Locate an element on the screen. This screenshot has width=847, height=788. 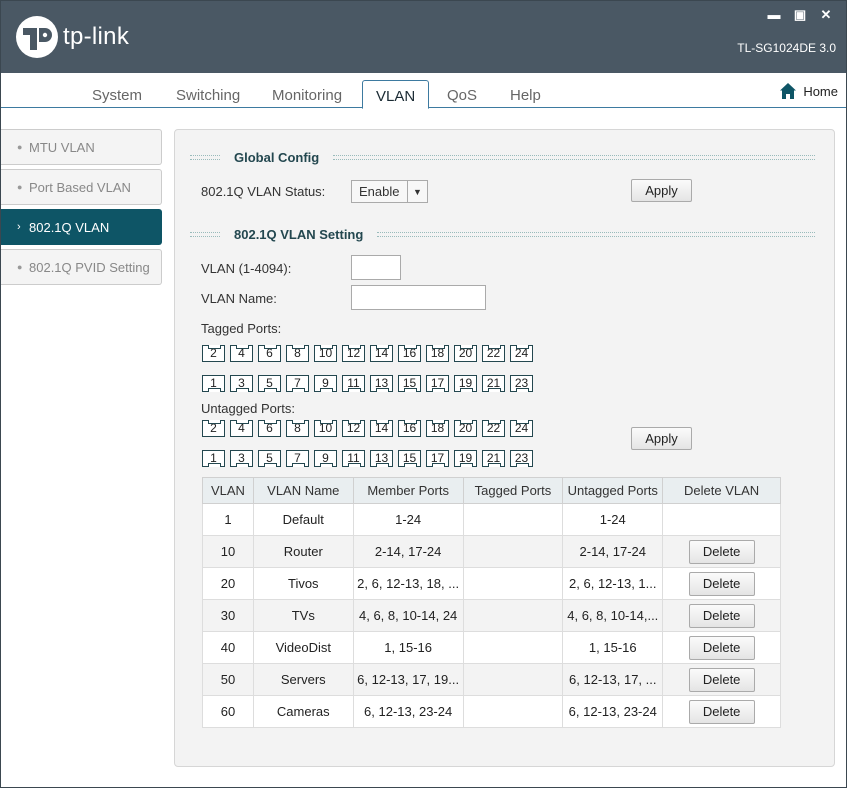
untagged-port-7: 7 is located at coordinates (297, 458).